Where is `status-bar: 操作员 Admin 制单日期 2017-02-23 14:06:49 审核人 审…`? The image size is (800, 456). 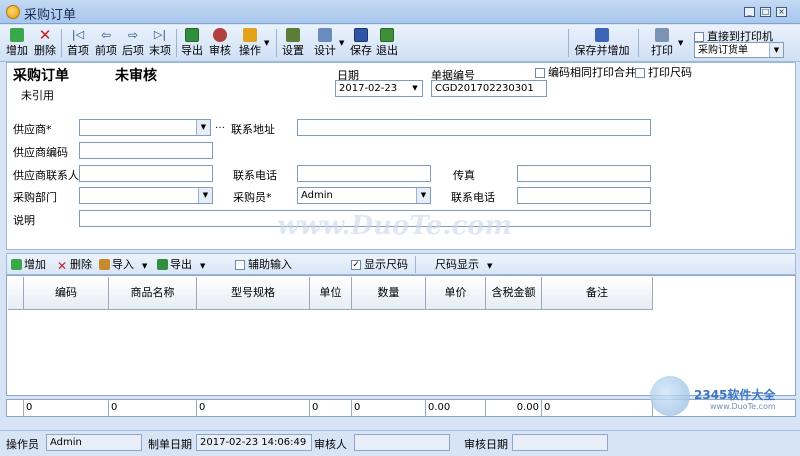
status-bar: 操作员 Admin 制单日期 2017-02-23 14:06:49 审核人 审… is located at coordinates (400, 443).